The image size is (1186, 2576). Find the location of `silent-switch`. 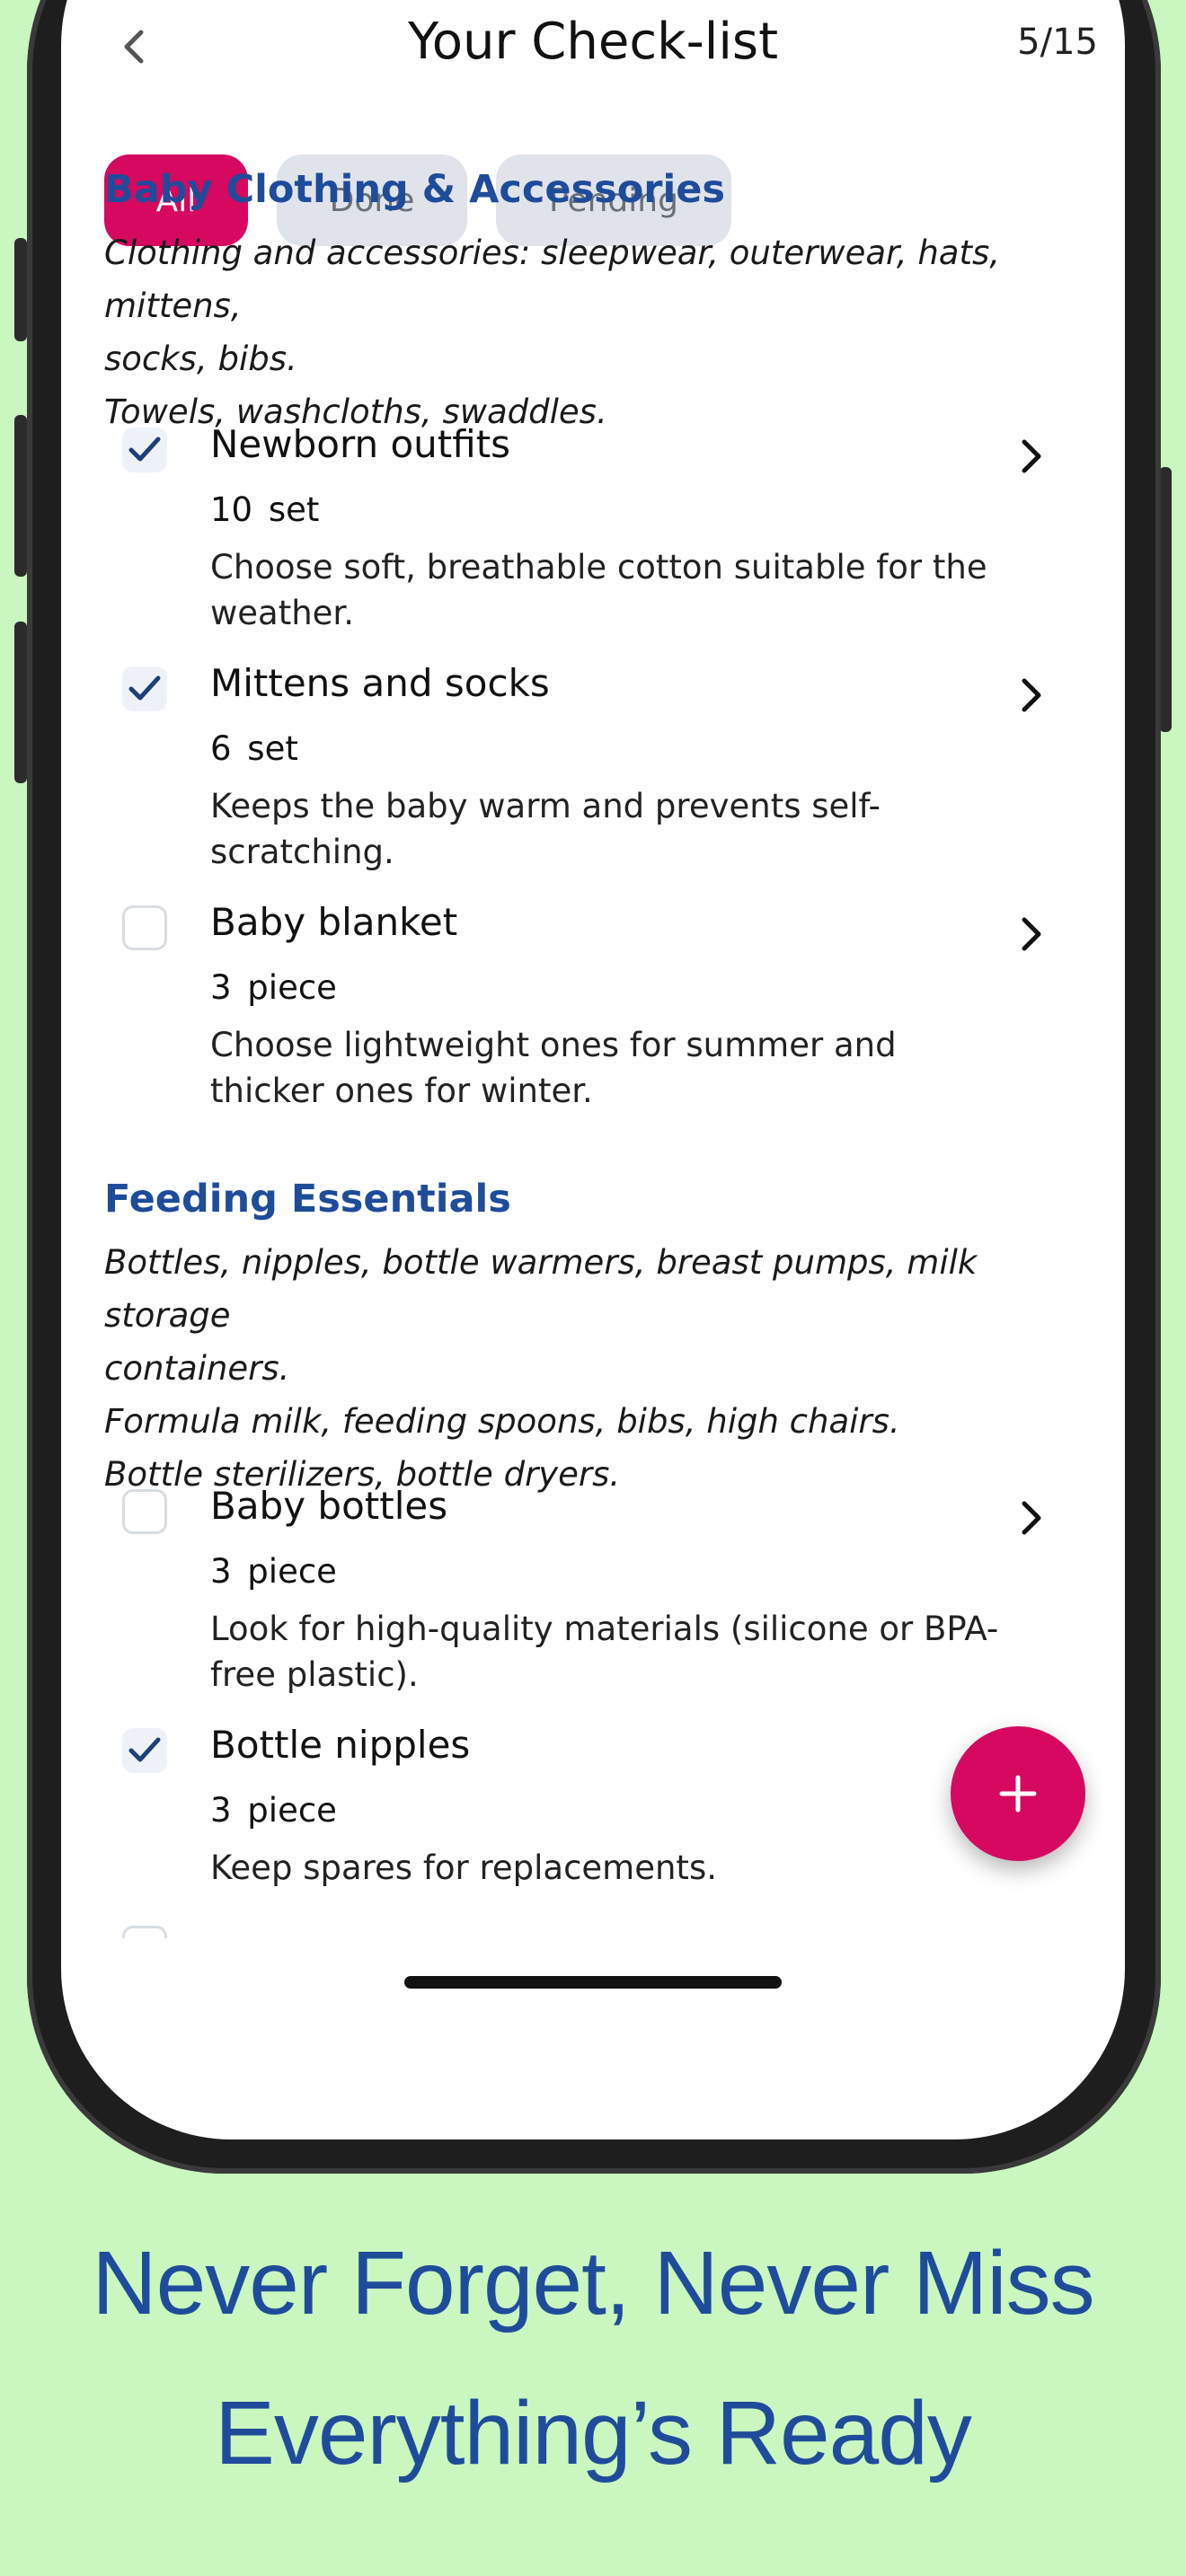

silent-switch is located at coordinates (20, 289).